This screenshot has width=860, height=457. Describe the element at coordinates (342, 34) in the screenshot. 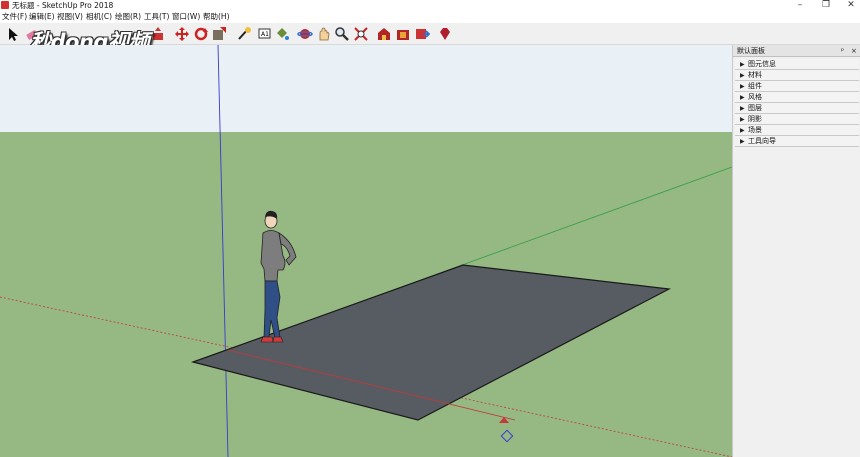

I see `zoom-icon` at that location.